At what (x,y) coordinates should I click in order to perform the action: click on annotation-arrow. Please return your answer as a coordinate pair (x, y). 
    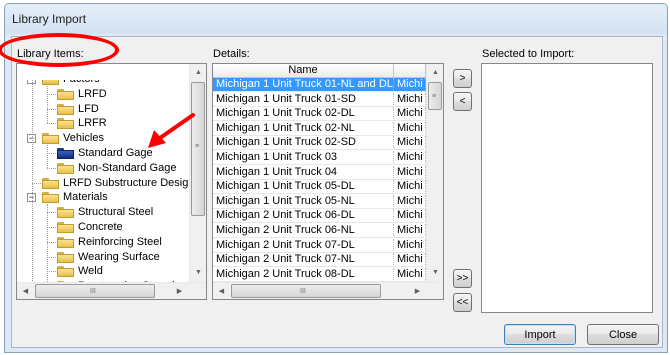
    Looking at the image, I should click on (171, 130).